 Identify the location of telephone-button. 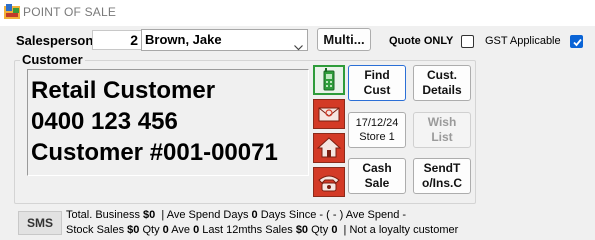
(329, 182).